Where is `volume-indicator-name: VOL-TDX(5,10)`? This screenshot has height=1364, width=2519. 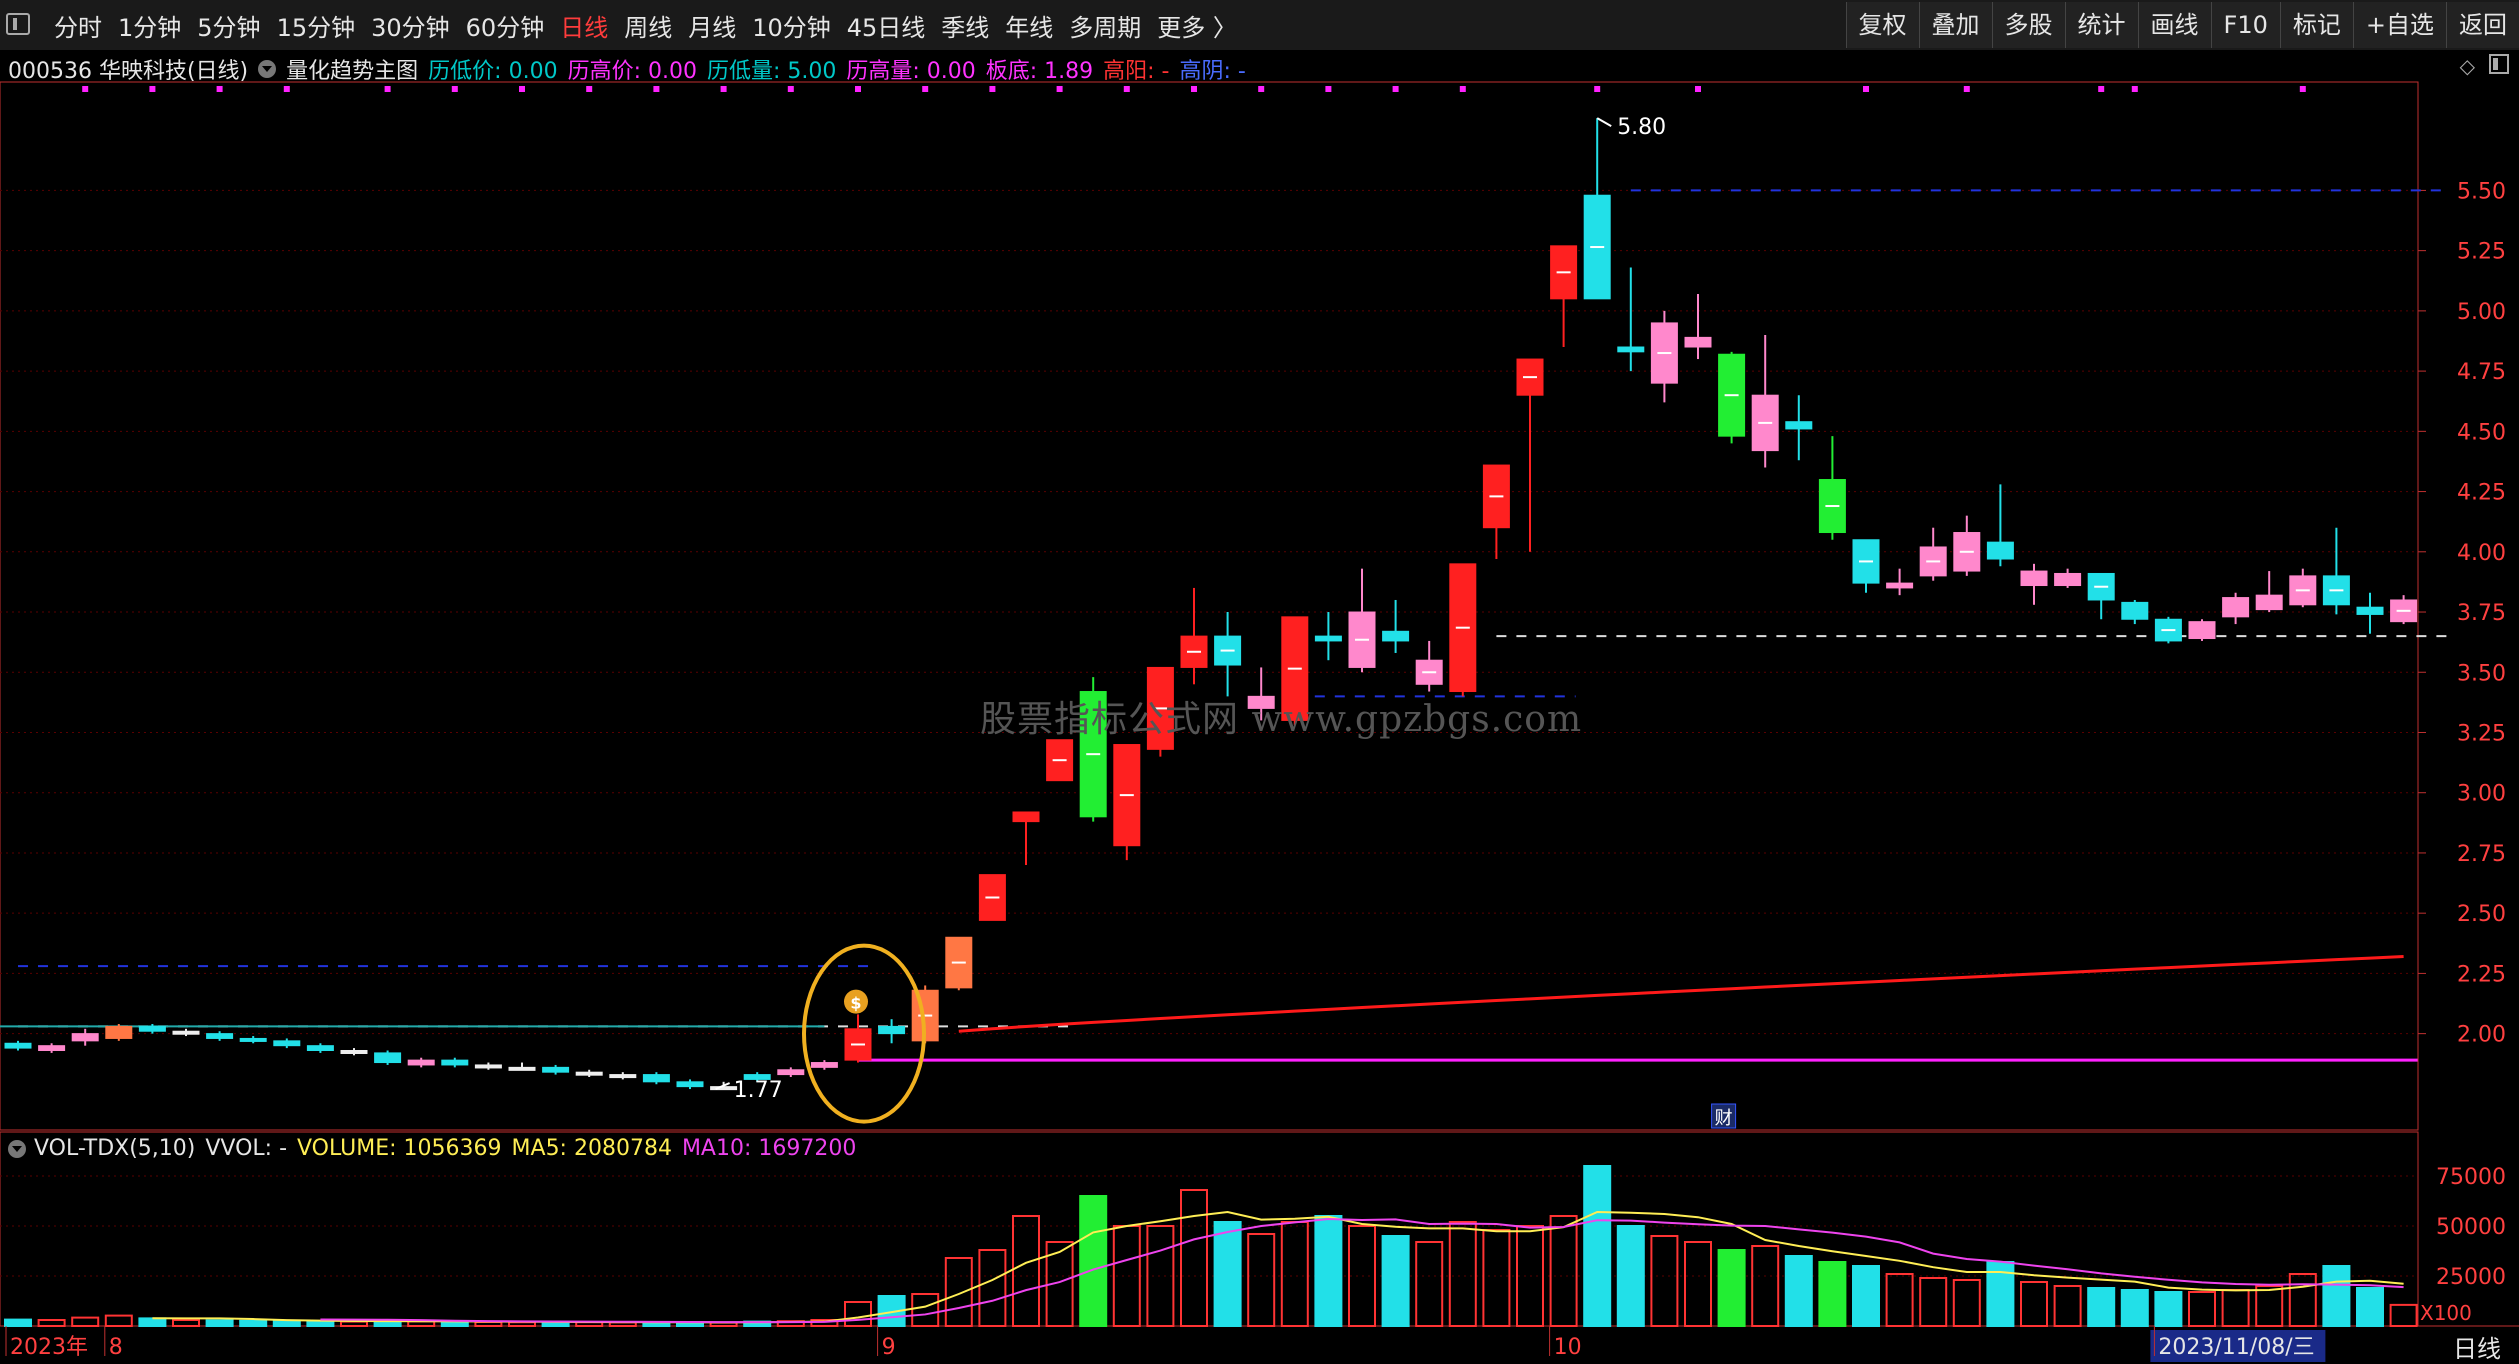
volume-indicator-name: VOL-TDX(5,10) is located at coordinates (114, 1148).